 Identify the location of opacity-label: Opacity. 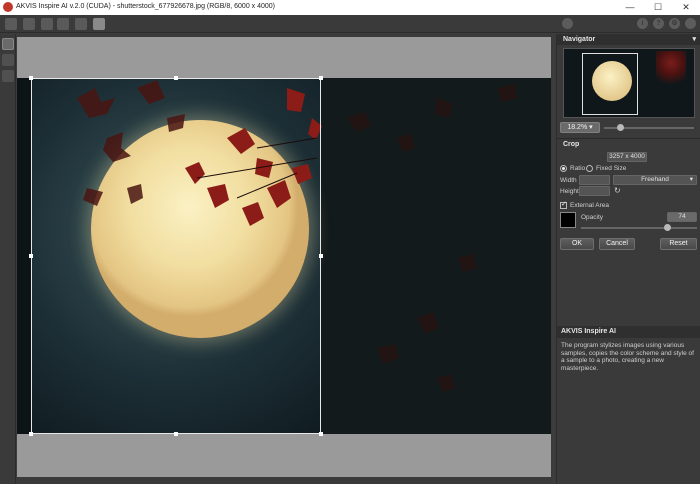
(592, 217).